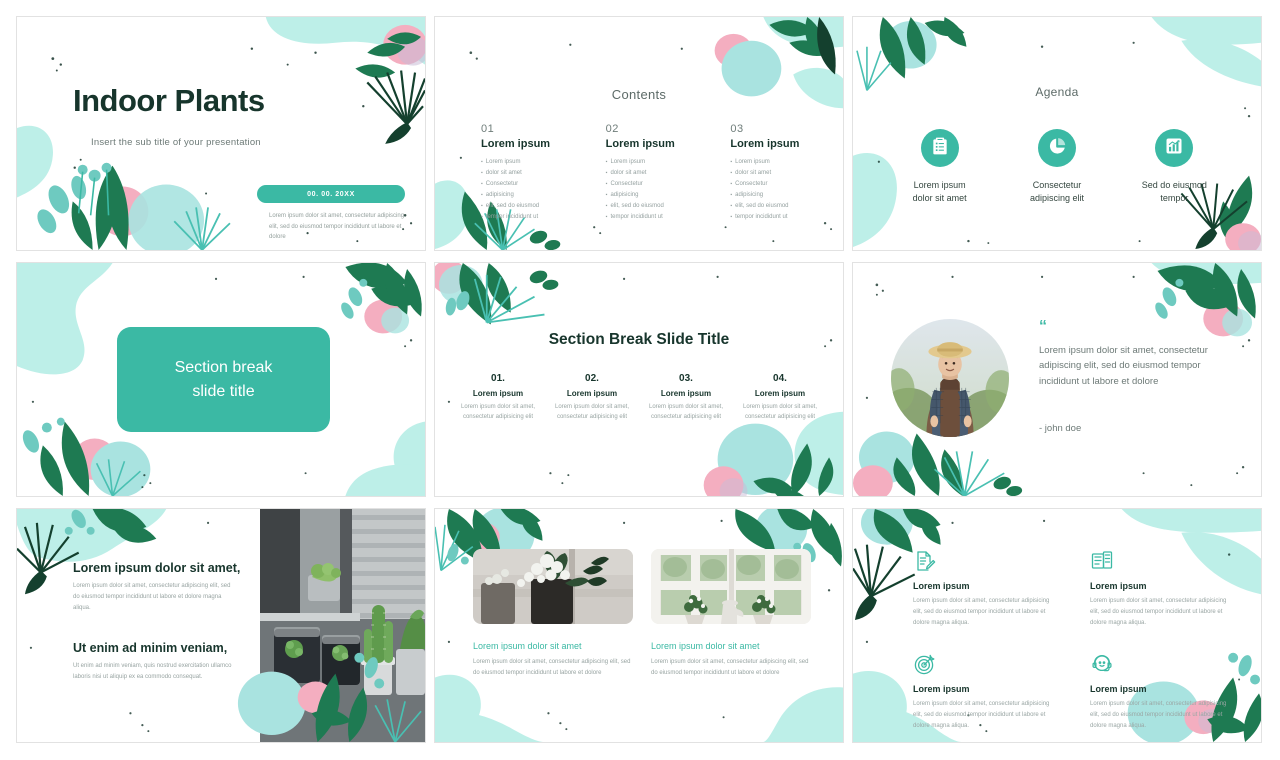 This screenshot has height=760, width=1280. I want to click on page-title: Contents, so click(639, 94).